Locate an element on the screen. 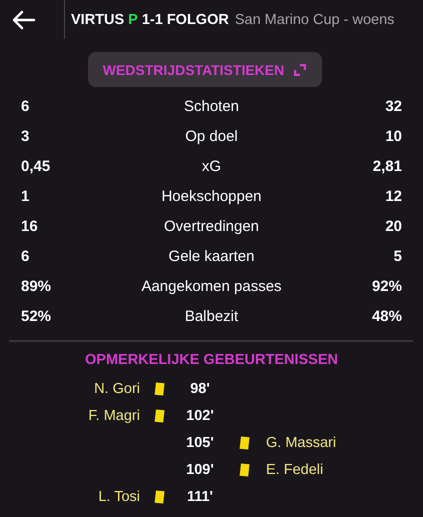  player-name: F. Magri is located at coordinates (114, 416).